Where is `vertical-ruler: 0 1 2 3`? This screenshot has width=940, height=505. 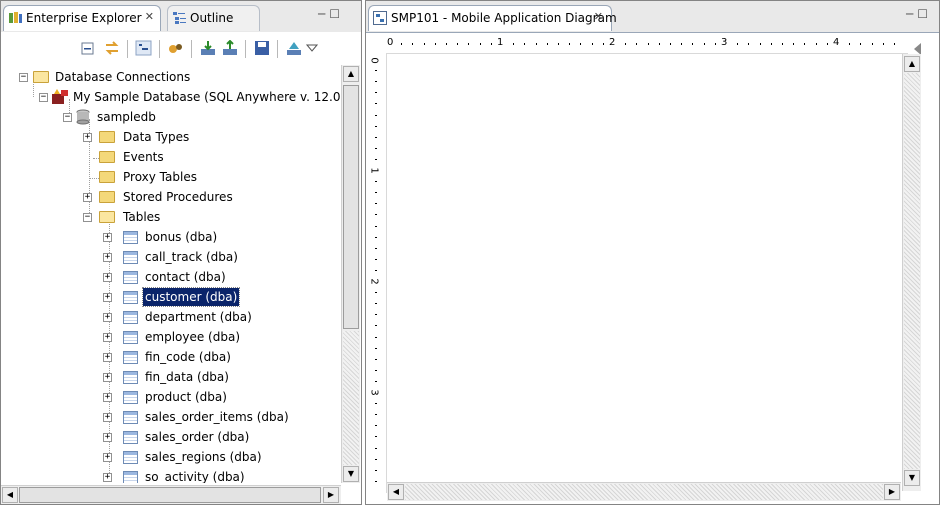 vertical-ruler: 0 1 2 3 is located at coordinates (376, 273).